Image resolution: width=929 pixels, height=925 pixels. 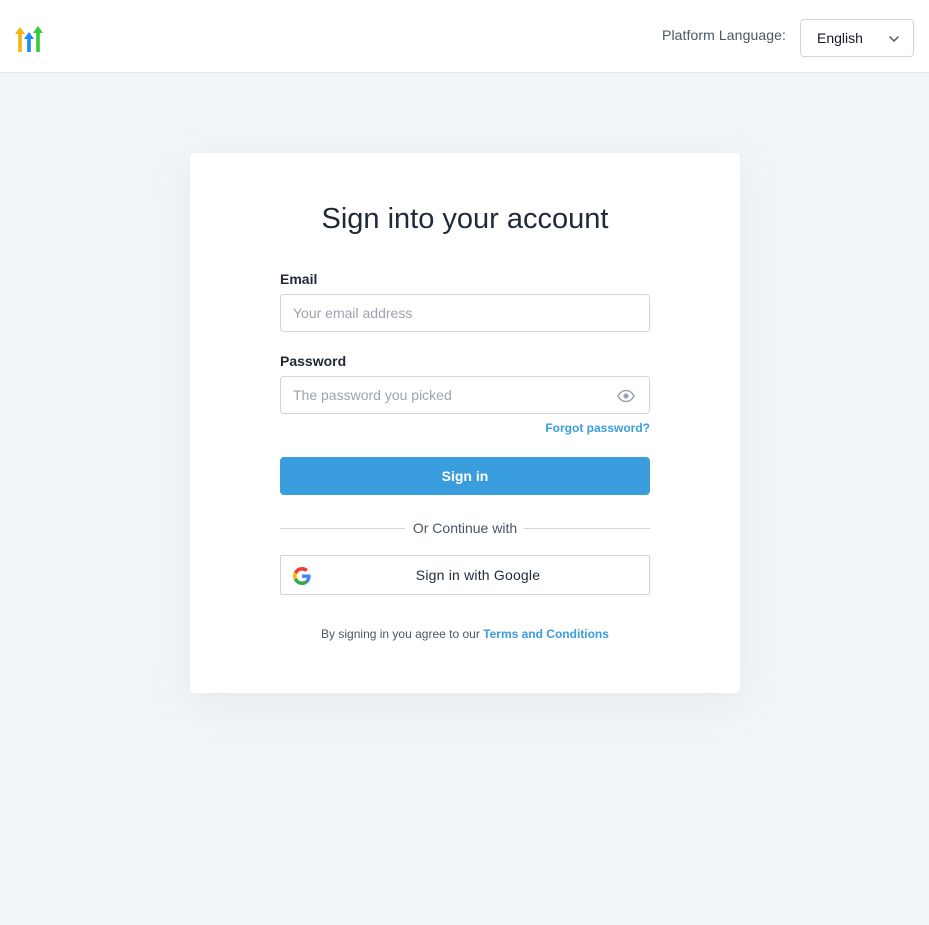 I want to click on signin-button: Sign in, so click(x=465, y=476).